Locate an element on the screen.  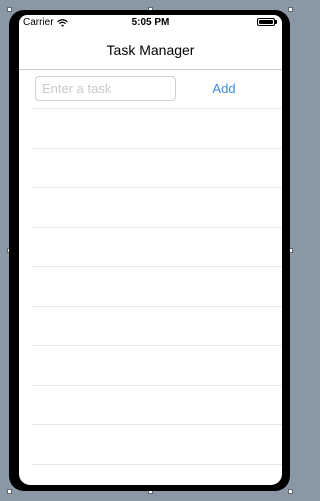
page-title: Task Manager is located at coordinates (150, 50).